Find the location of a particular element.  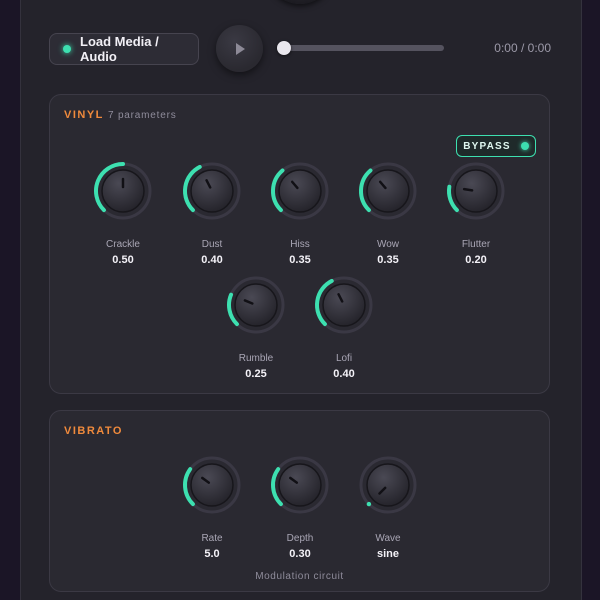

knob-value: 0.50 is located at coordinates (123, 260).